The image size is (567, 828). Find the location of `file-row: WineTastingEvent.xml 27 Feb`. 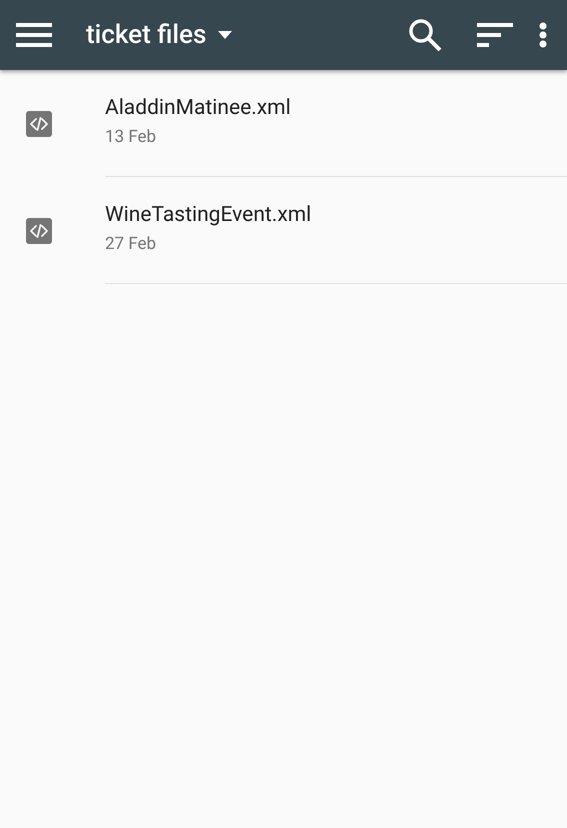

file-row: WineTastingEvent.xml 27 Feb is located at coordinates (283, 230).